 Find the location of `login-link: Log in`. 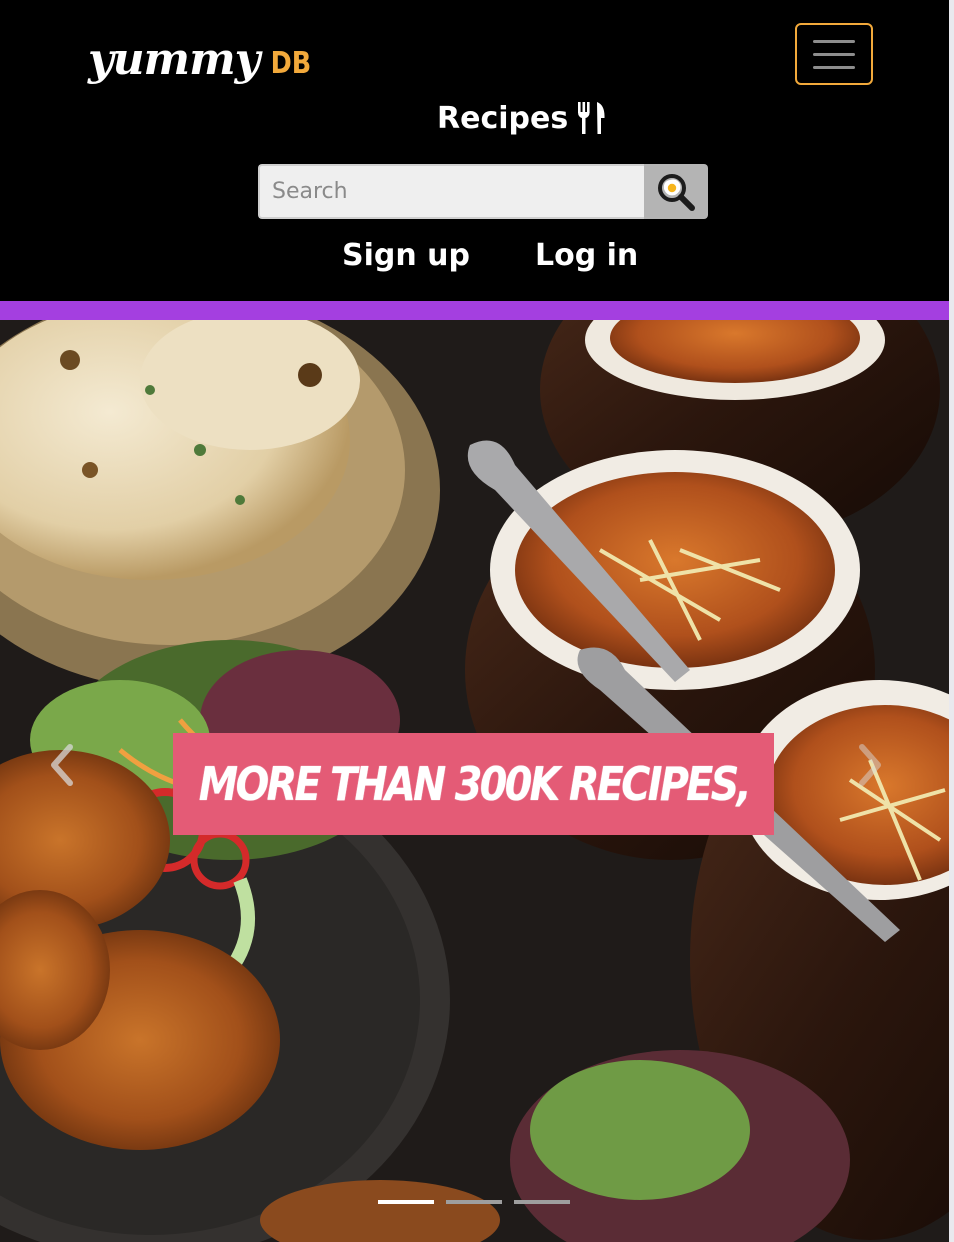

login-link: Log in is located at coordinates (586, 255).